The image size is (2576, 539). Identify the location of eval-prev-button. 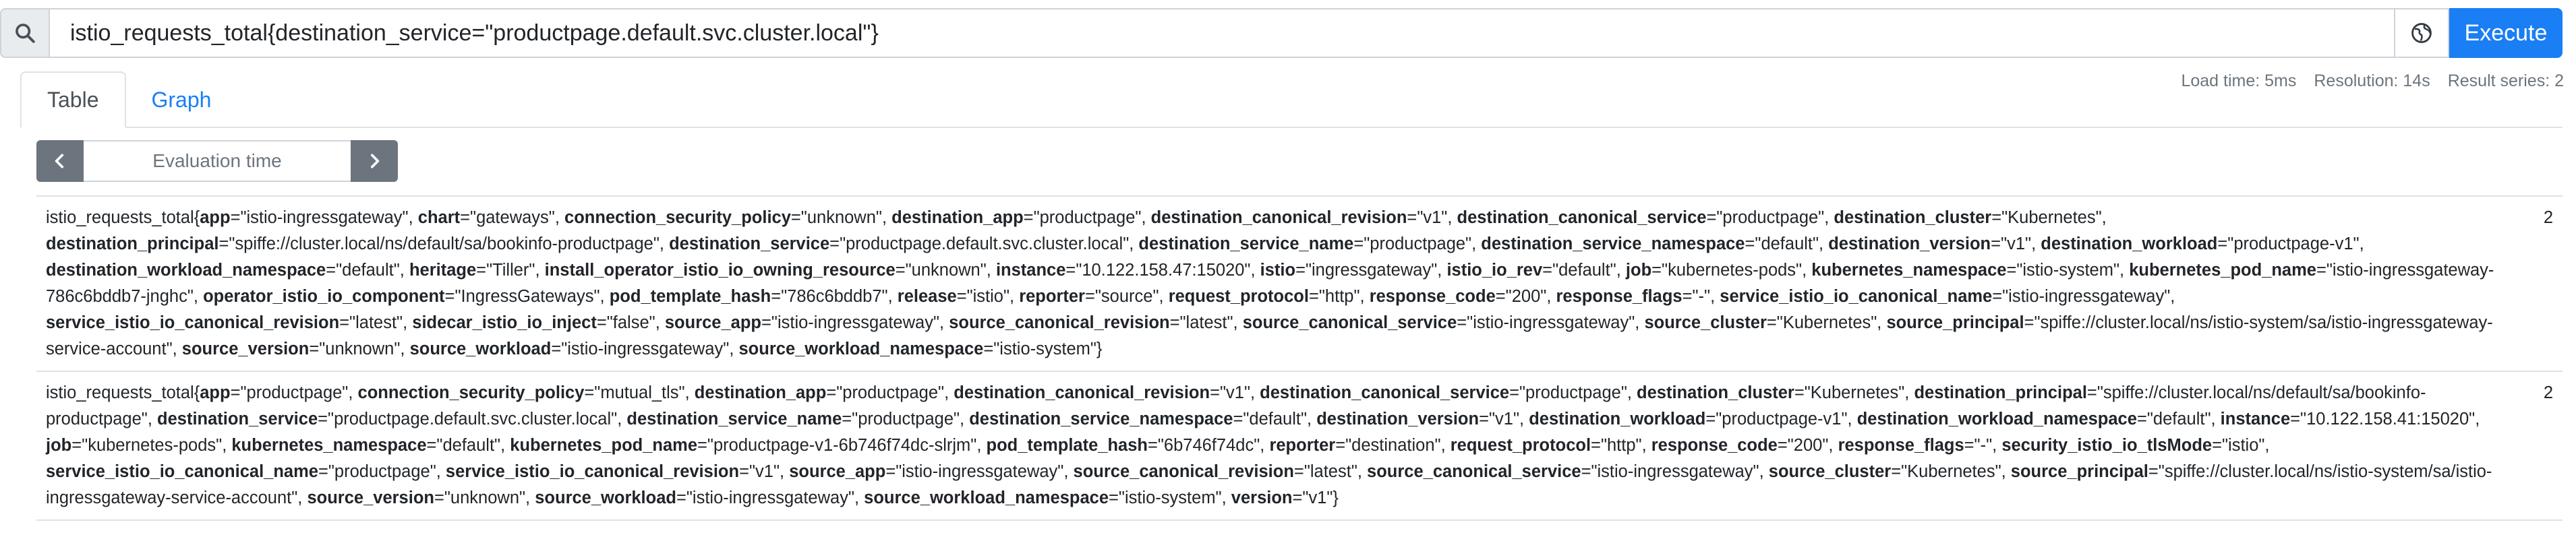
(60, 161).